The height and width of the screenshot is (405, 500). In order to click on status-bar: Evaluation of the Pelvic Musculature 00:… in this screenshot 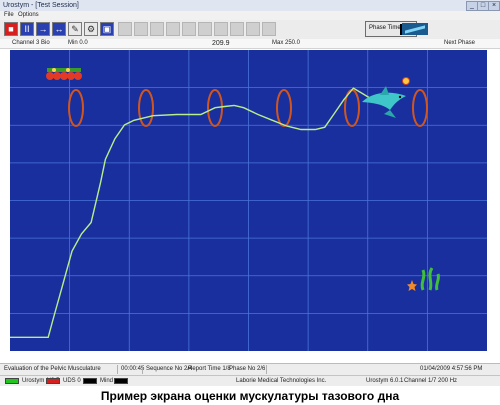, I will do `click(250, 369)`.